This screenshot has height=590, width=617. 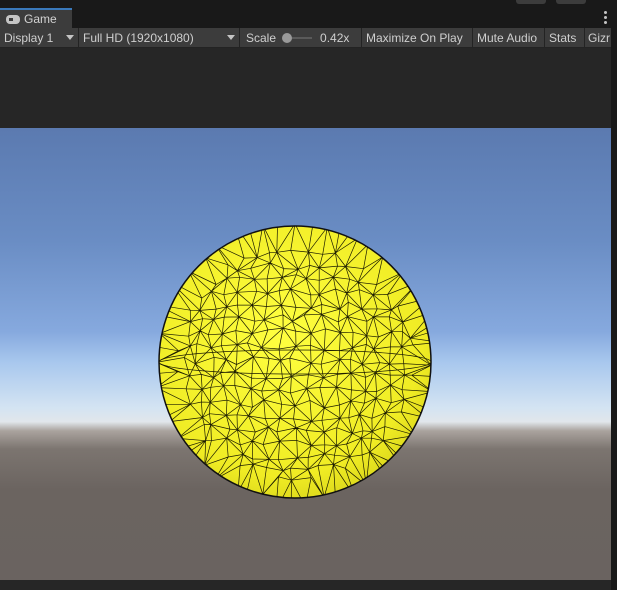 I want to click on stats-toggle: Stats, so click(x=565, y=37).